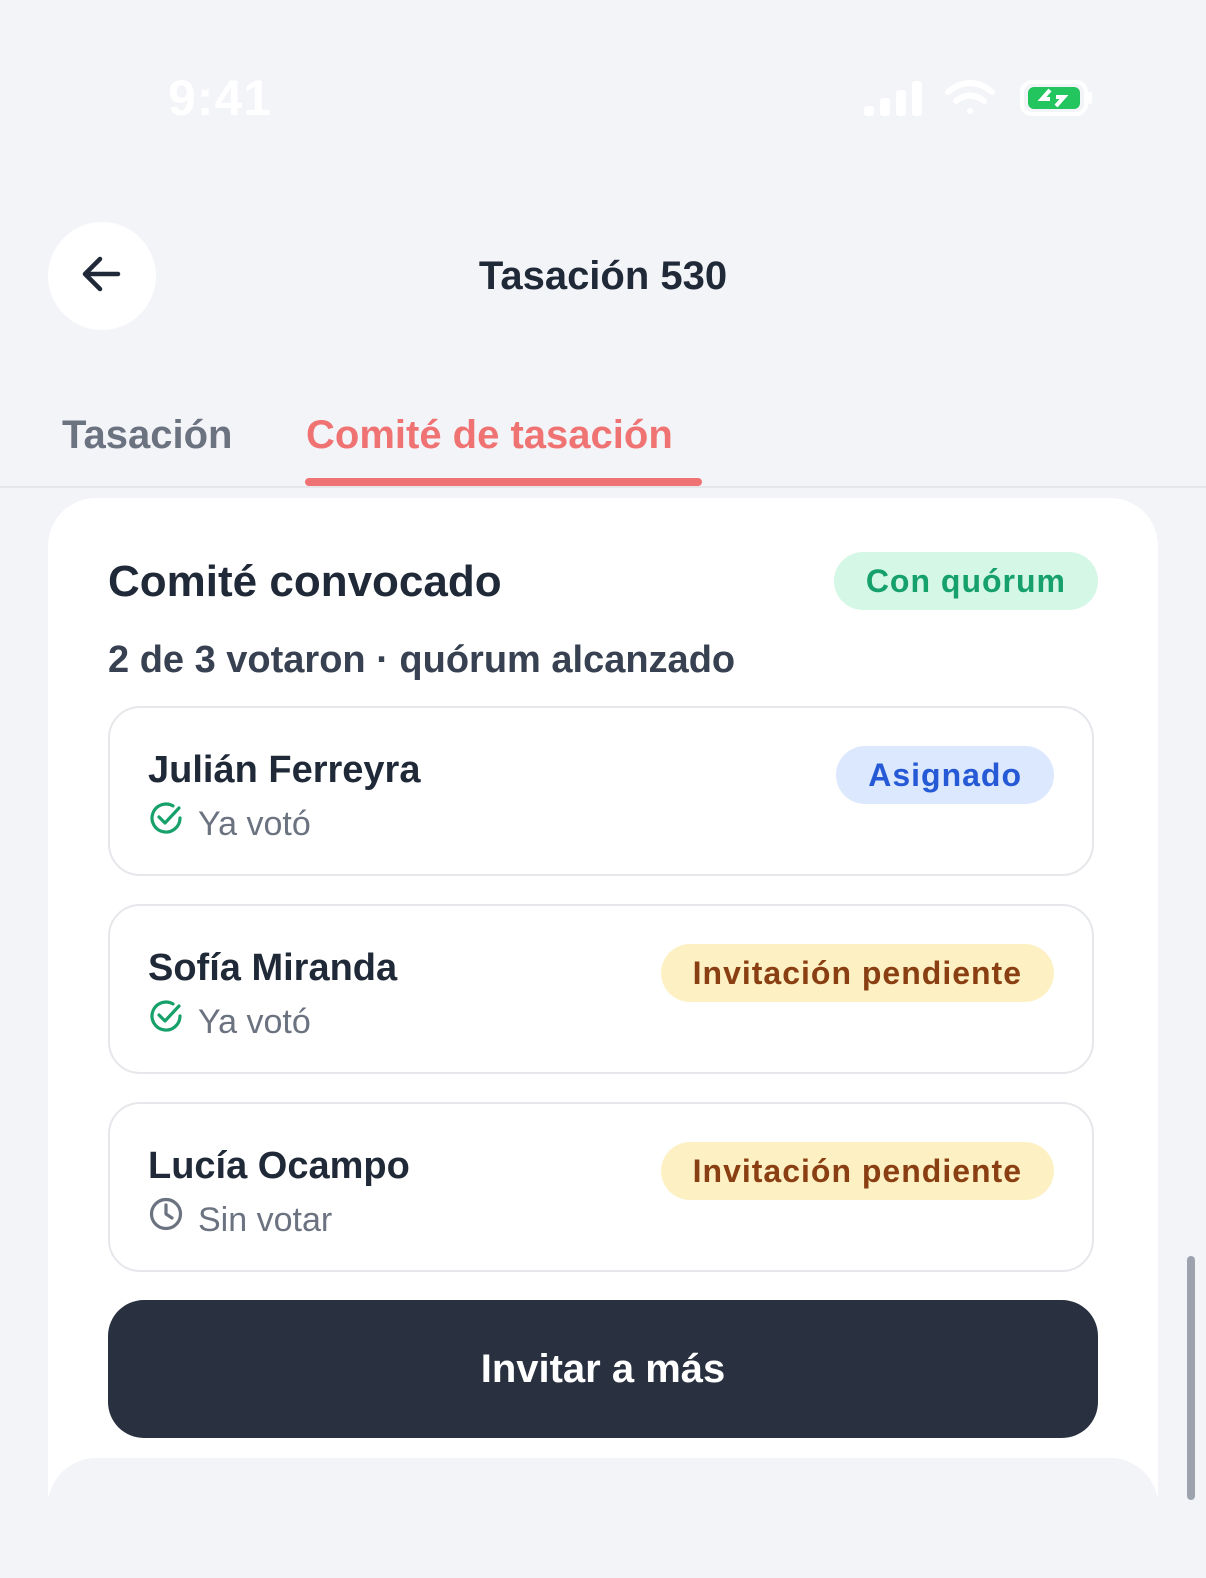 This screenshot has width=1206, height=1578. I want to click on member-vote-status: Sin votar, so click(240, 1219).